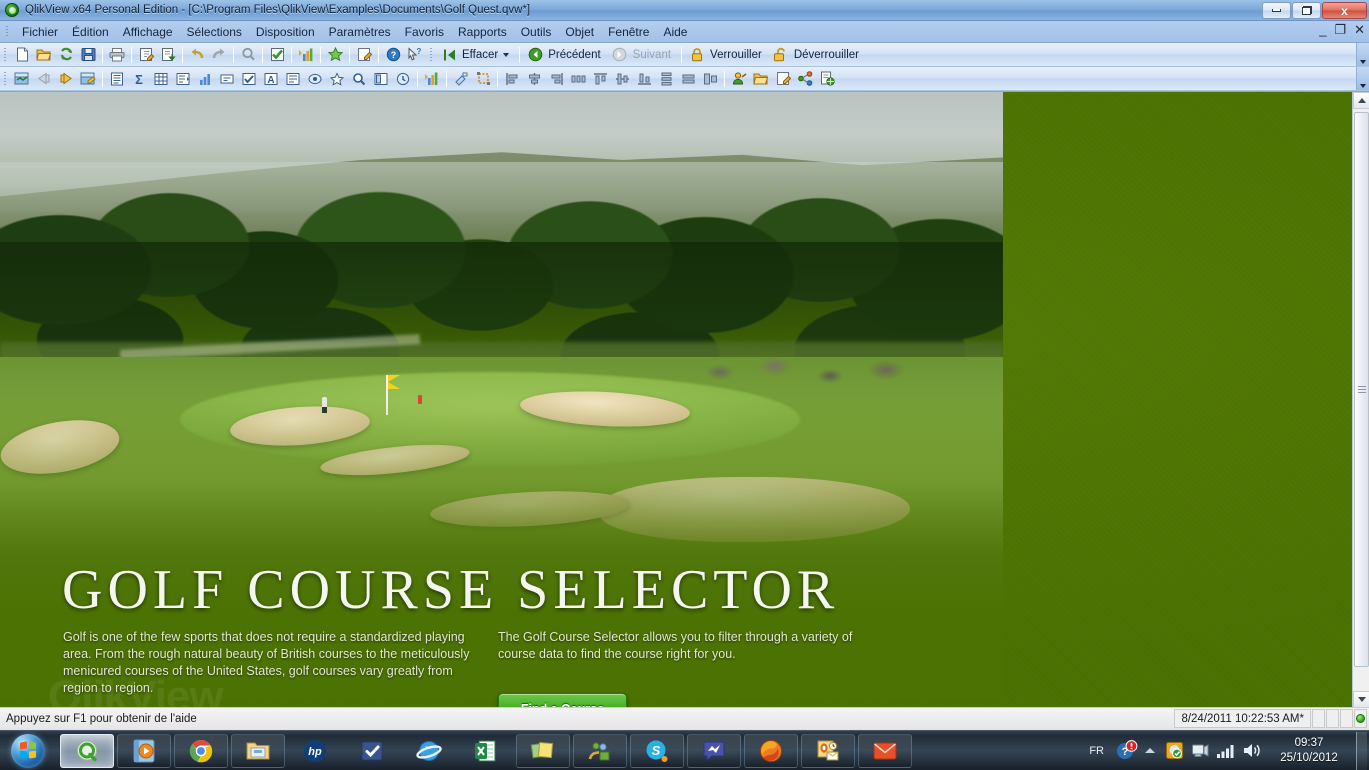 Image resolution: width=1369 pixels, height=770 pixels. Describe the element at coordinates (556, 79) in the screenshot. I see `align-right-icon` at that location.